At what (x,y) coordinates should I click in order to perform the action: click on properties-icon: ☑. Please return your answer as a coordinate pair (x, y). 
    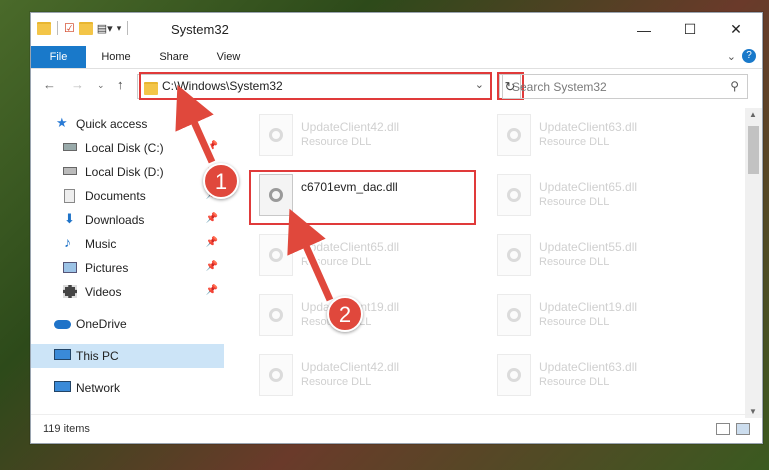
    Looking at the image, I should click on (69, 28).